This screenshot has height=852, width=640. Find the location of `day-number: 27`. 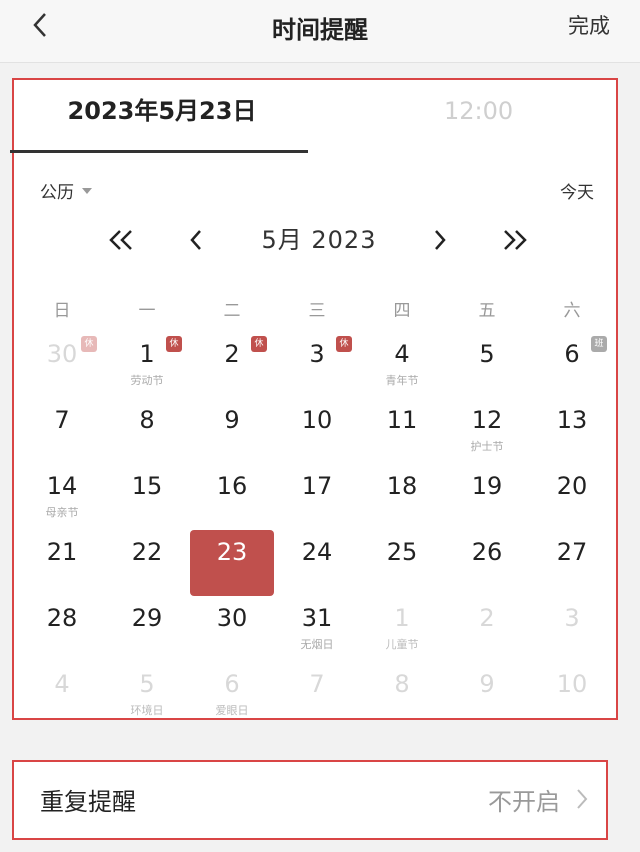

day-number: 27 is located at coordinates (572, 552).